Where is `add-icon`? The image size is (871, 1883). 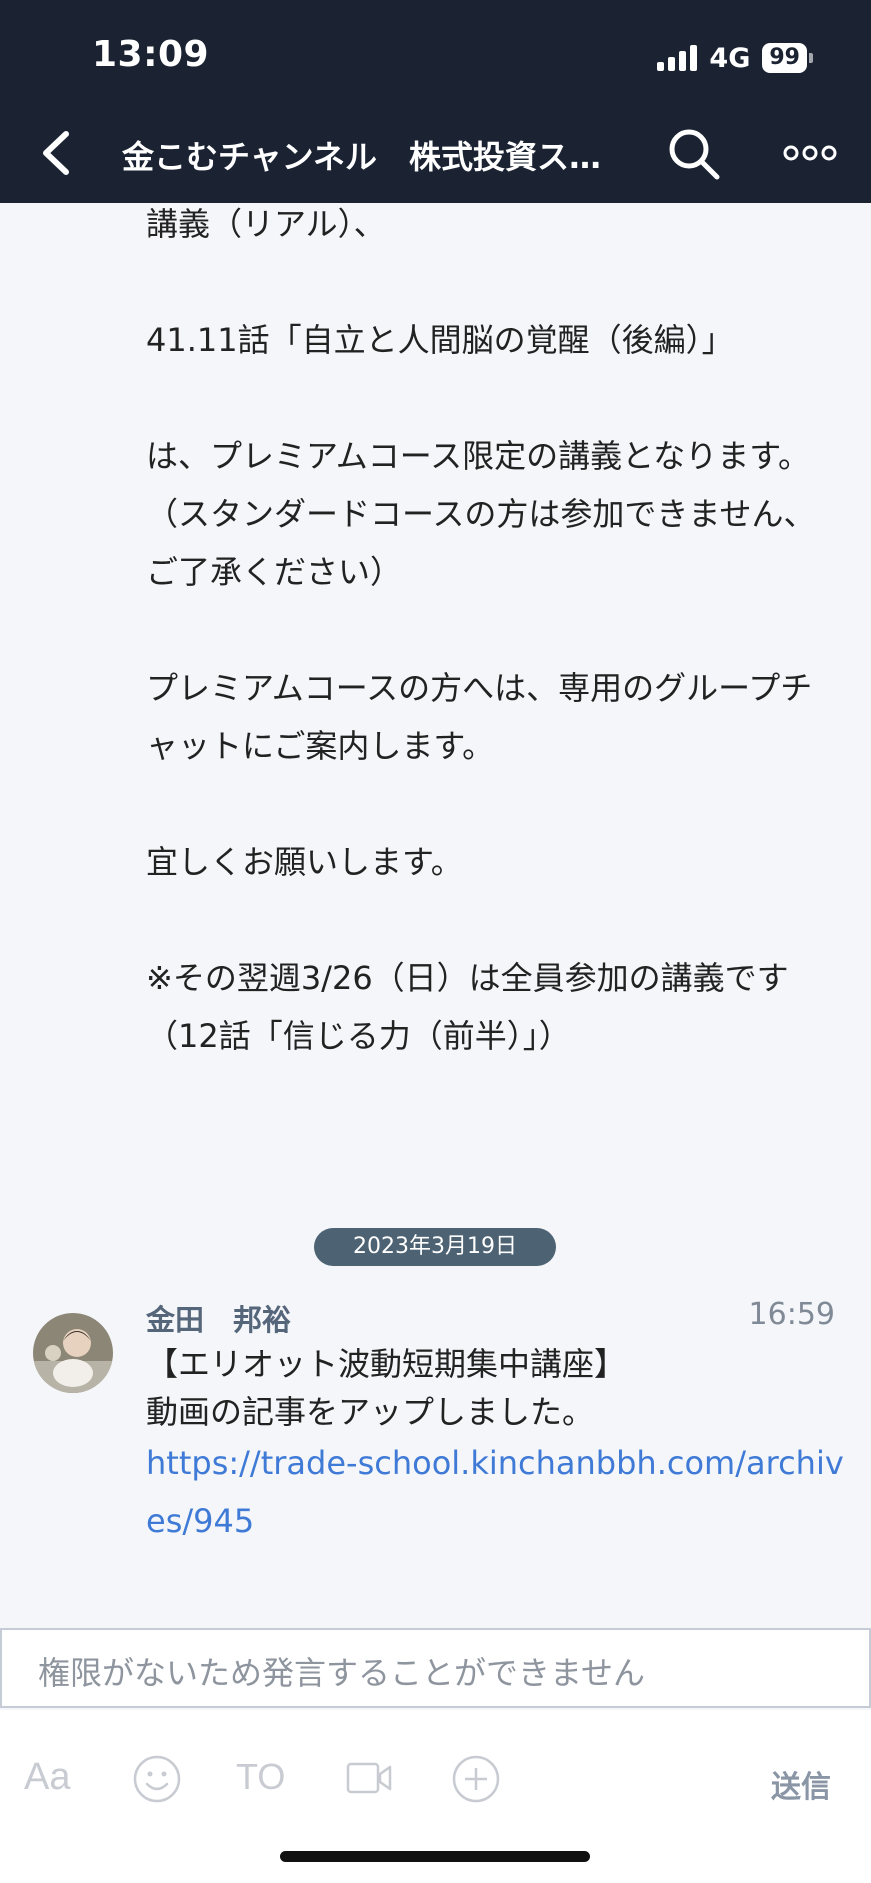
add-icon is located at coordinates (476, 1779).